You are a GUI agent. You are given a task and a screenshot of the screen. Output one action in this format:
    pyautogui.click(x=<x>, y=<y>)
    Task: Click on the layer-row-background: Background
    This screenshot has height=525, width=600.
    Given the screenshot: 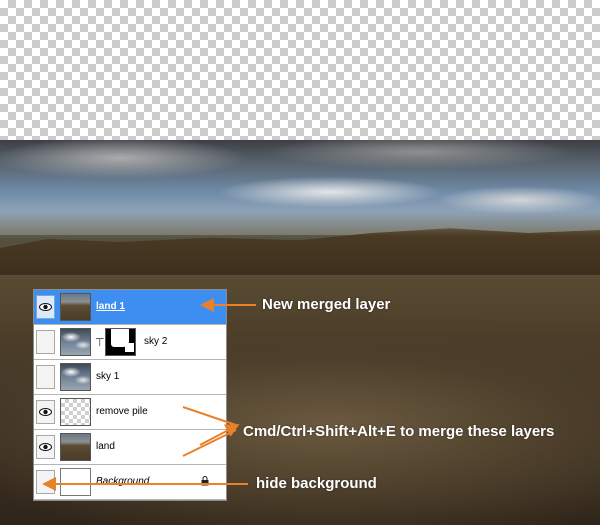 What is the action you would take?
    pyautogui.click(x=130, y=482)
    